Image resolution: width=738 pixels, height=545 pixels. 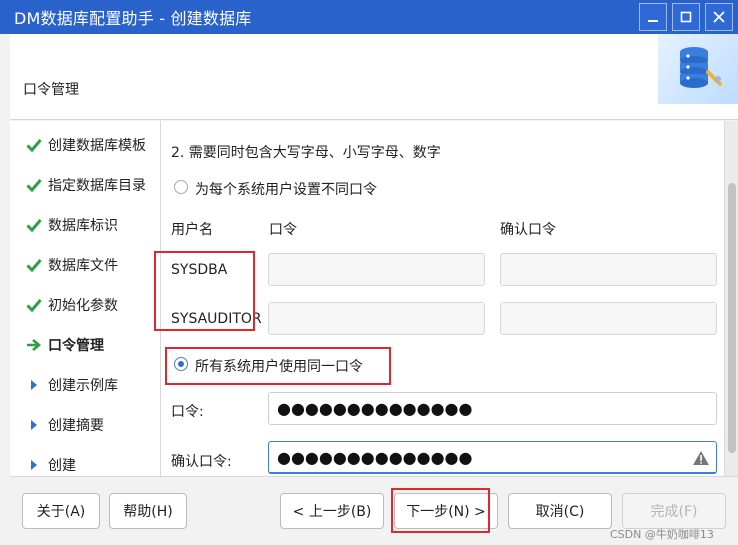 I want to click on step-create-template: 创建数据库模板, so click(x=86, y=145).